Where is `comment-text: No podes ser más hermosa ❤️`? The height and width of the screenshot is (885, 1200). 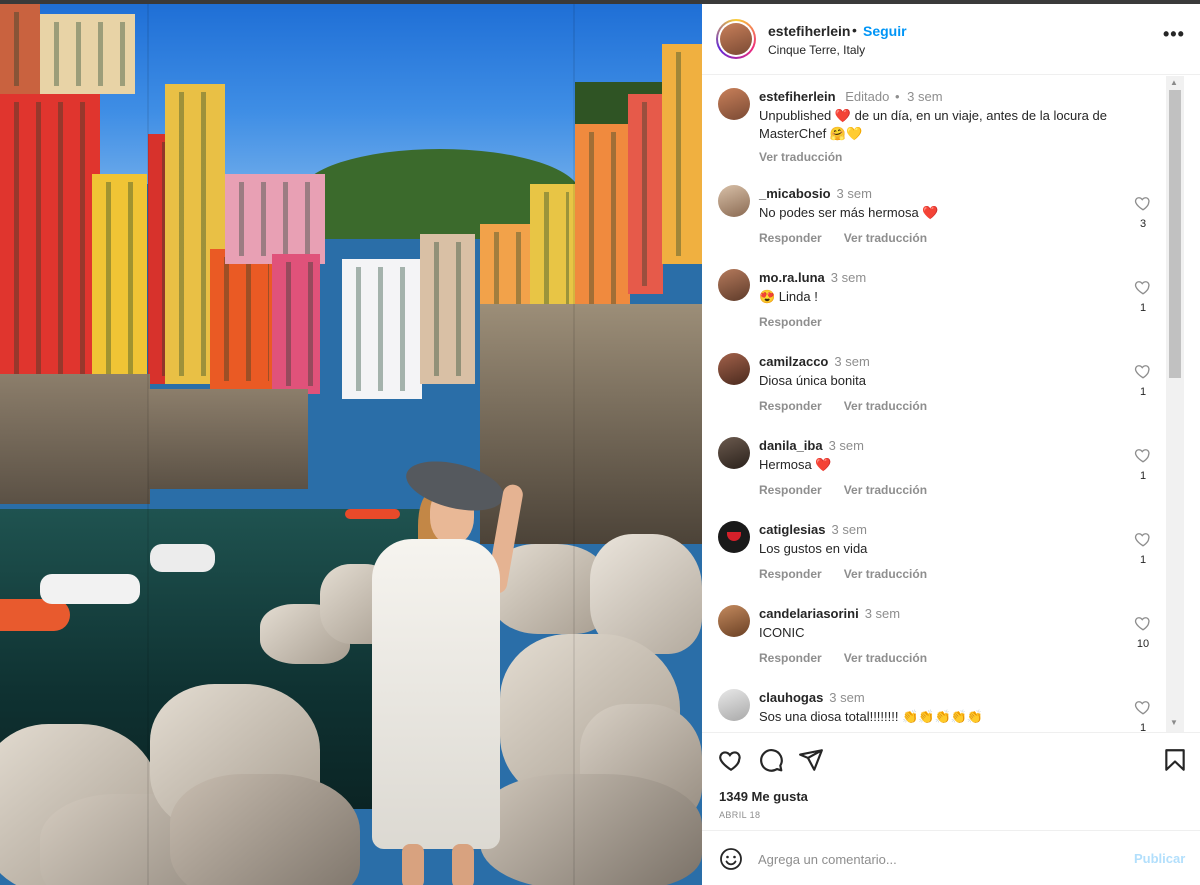
comment-text: No podes ser más hermosa ❤️ is located at coordinates (849, 212).